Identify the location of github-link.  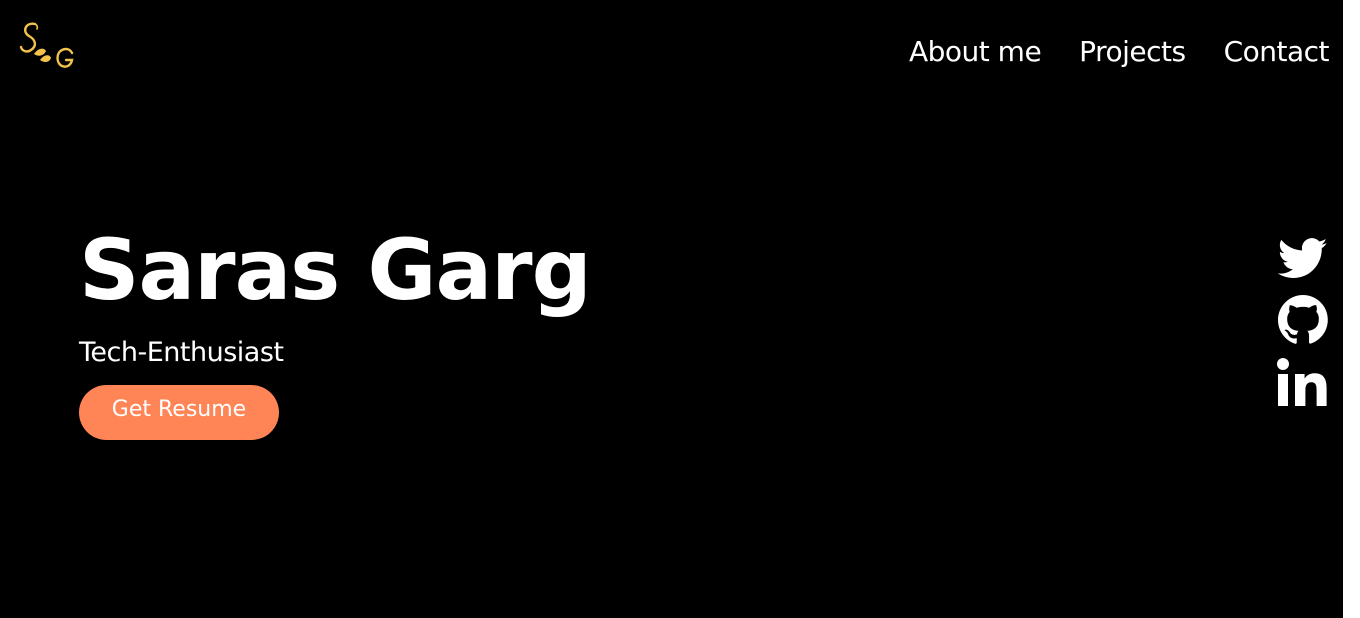
(1303, 319).